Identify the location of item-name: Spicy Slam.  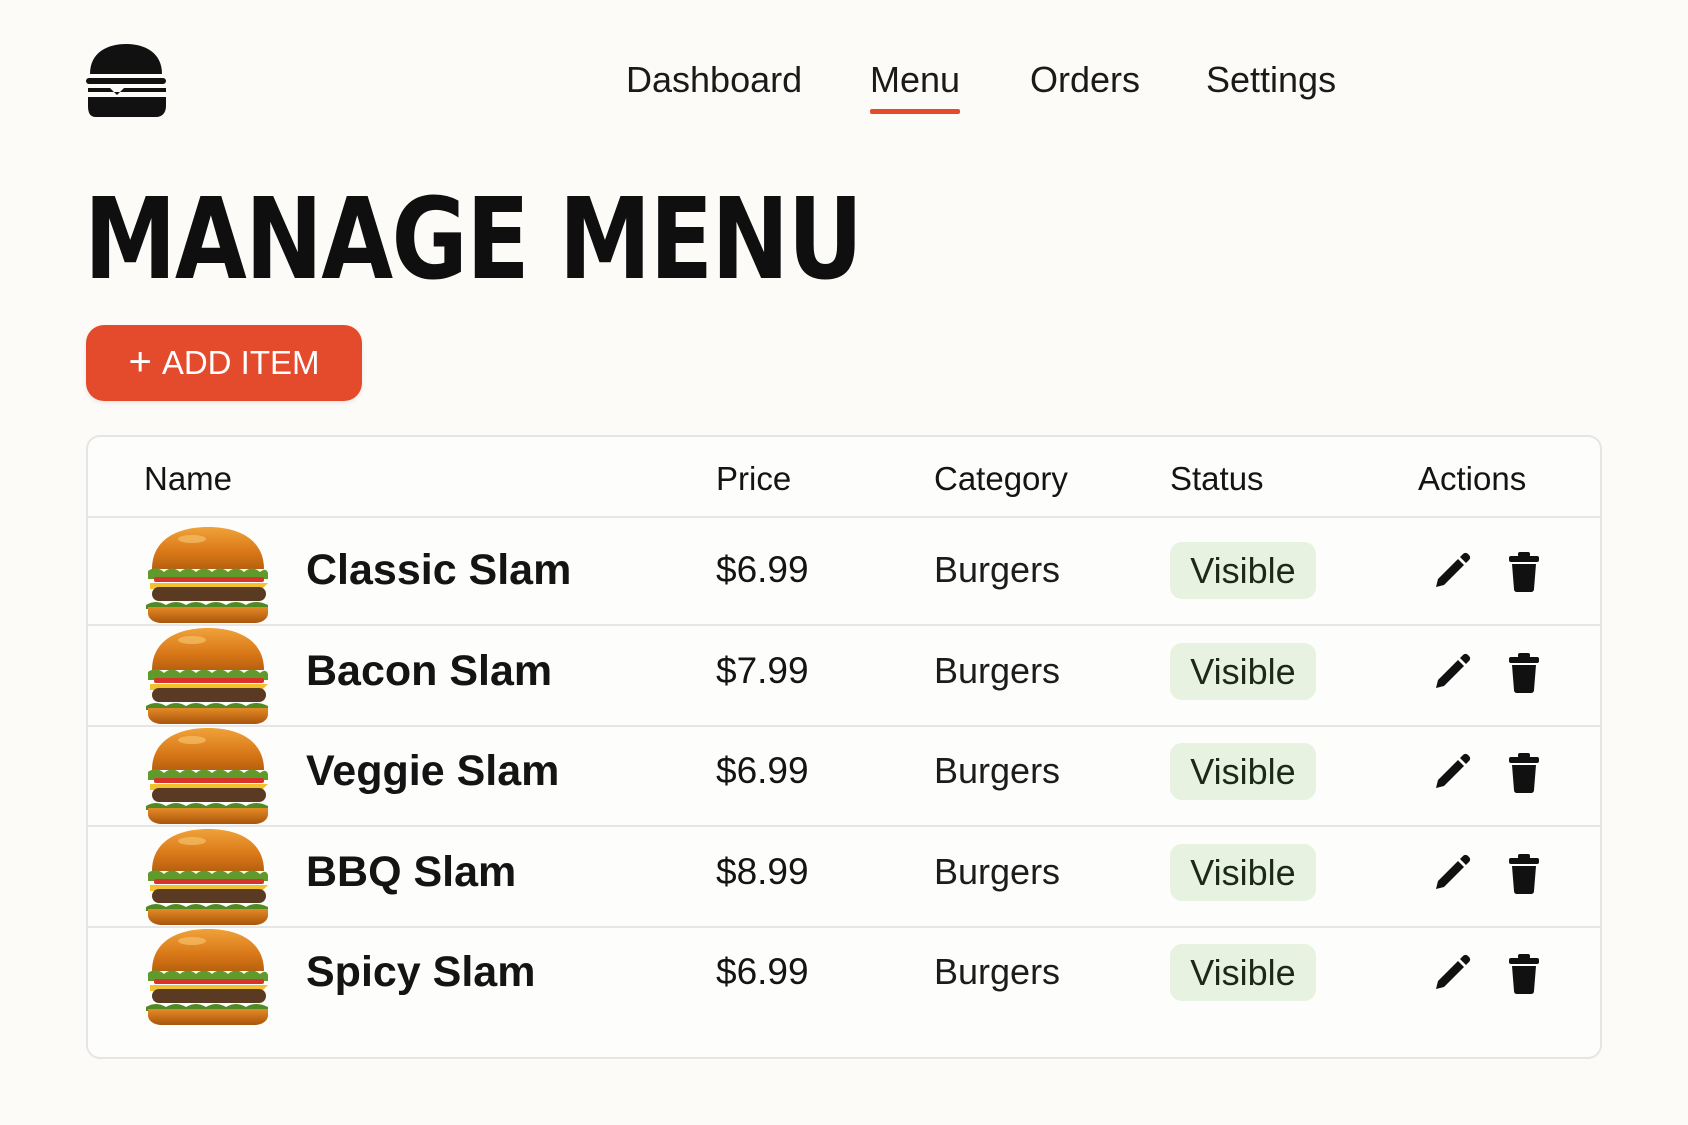
(421, 972).